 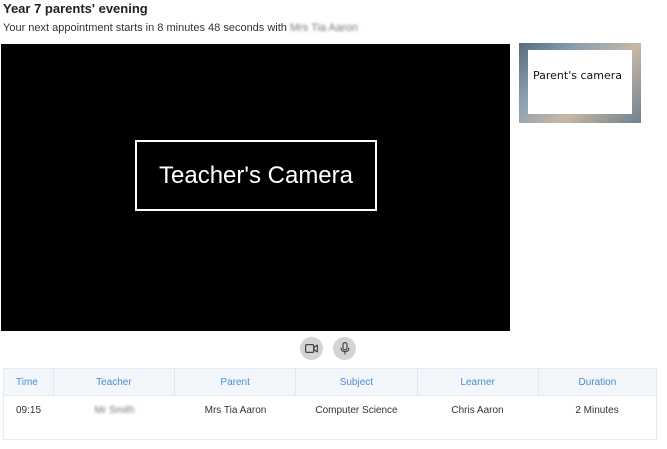 I want to click on cell-teacher: Mr Smith, so click(x=114, y=410).